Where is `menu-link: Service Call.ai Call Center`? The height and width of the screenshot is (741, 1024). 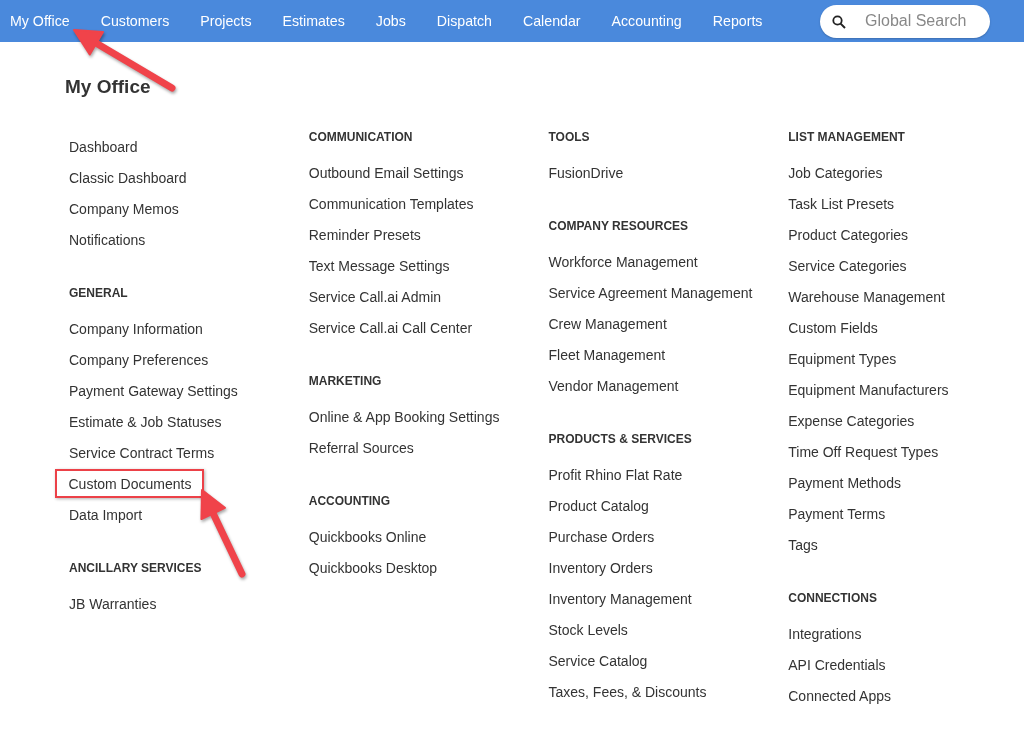 menu-link: Service Call.ai Call Center is located at coordinates (390, 327).